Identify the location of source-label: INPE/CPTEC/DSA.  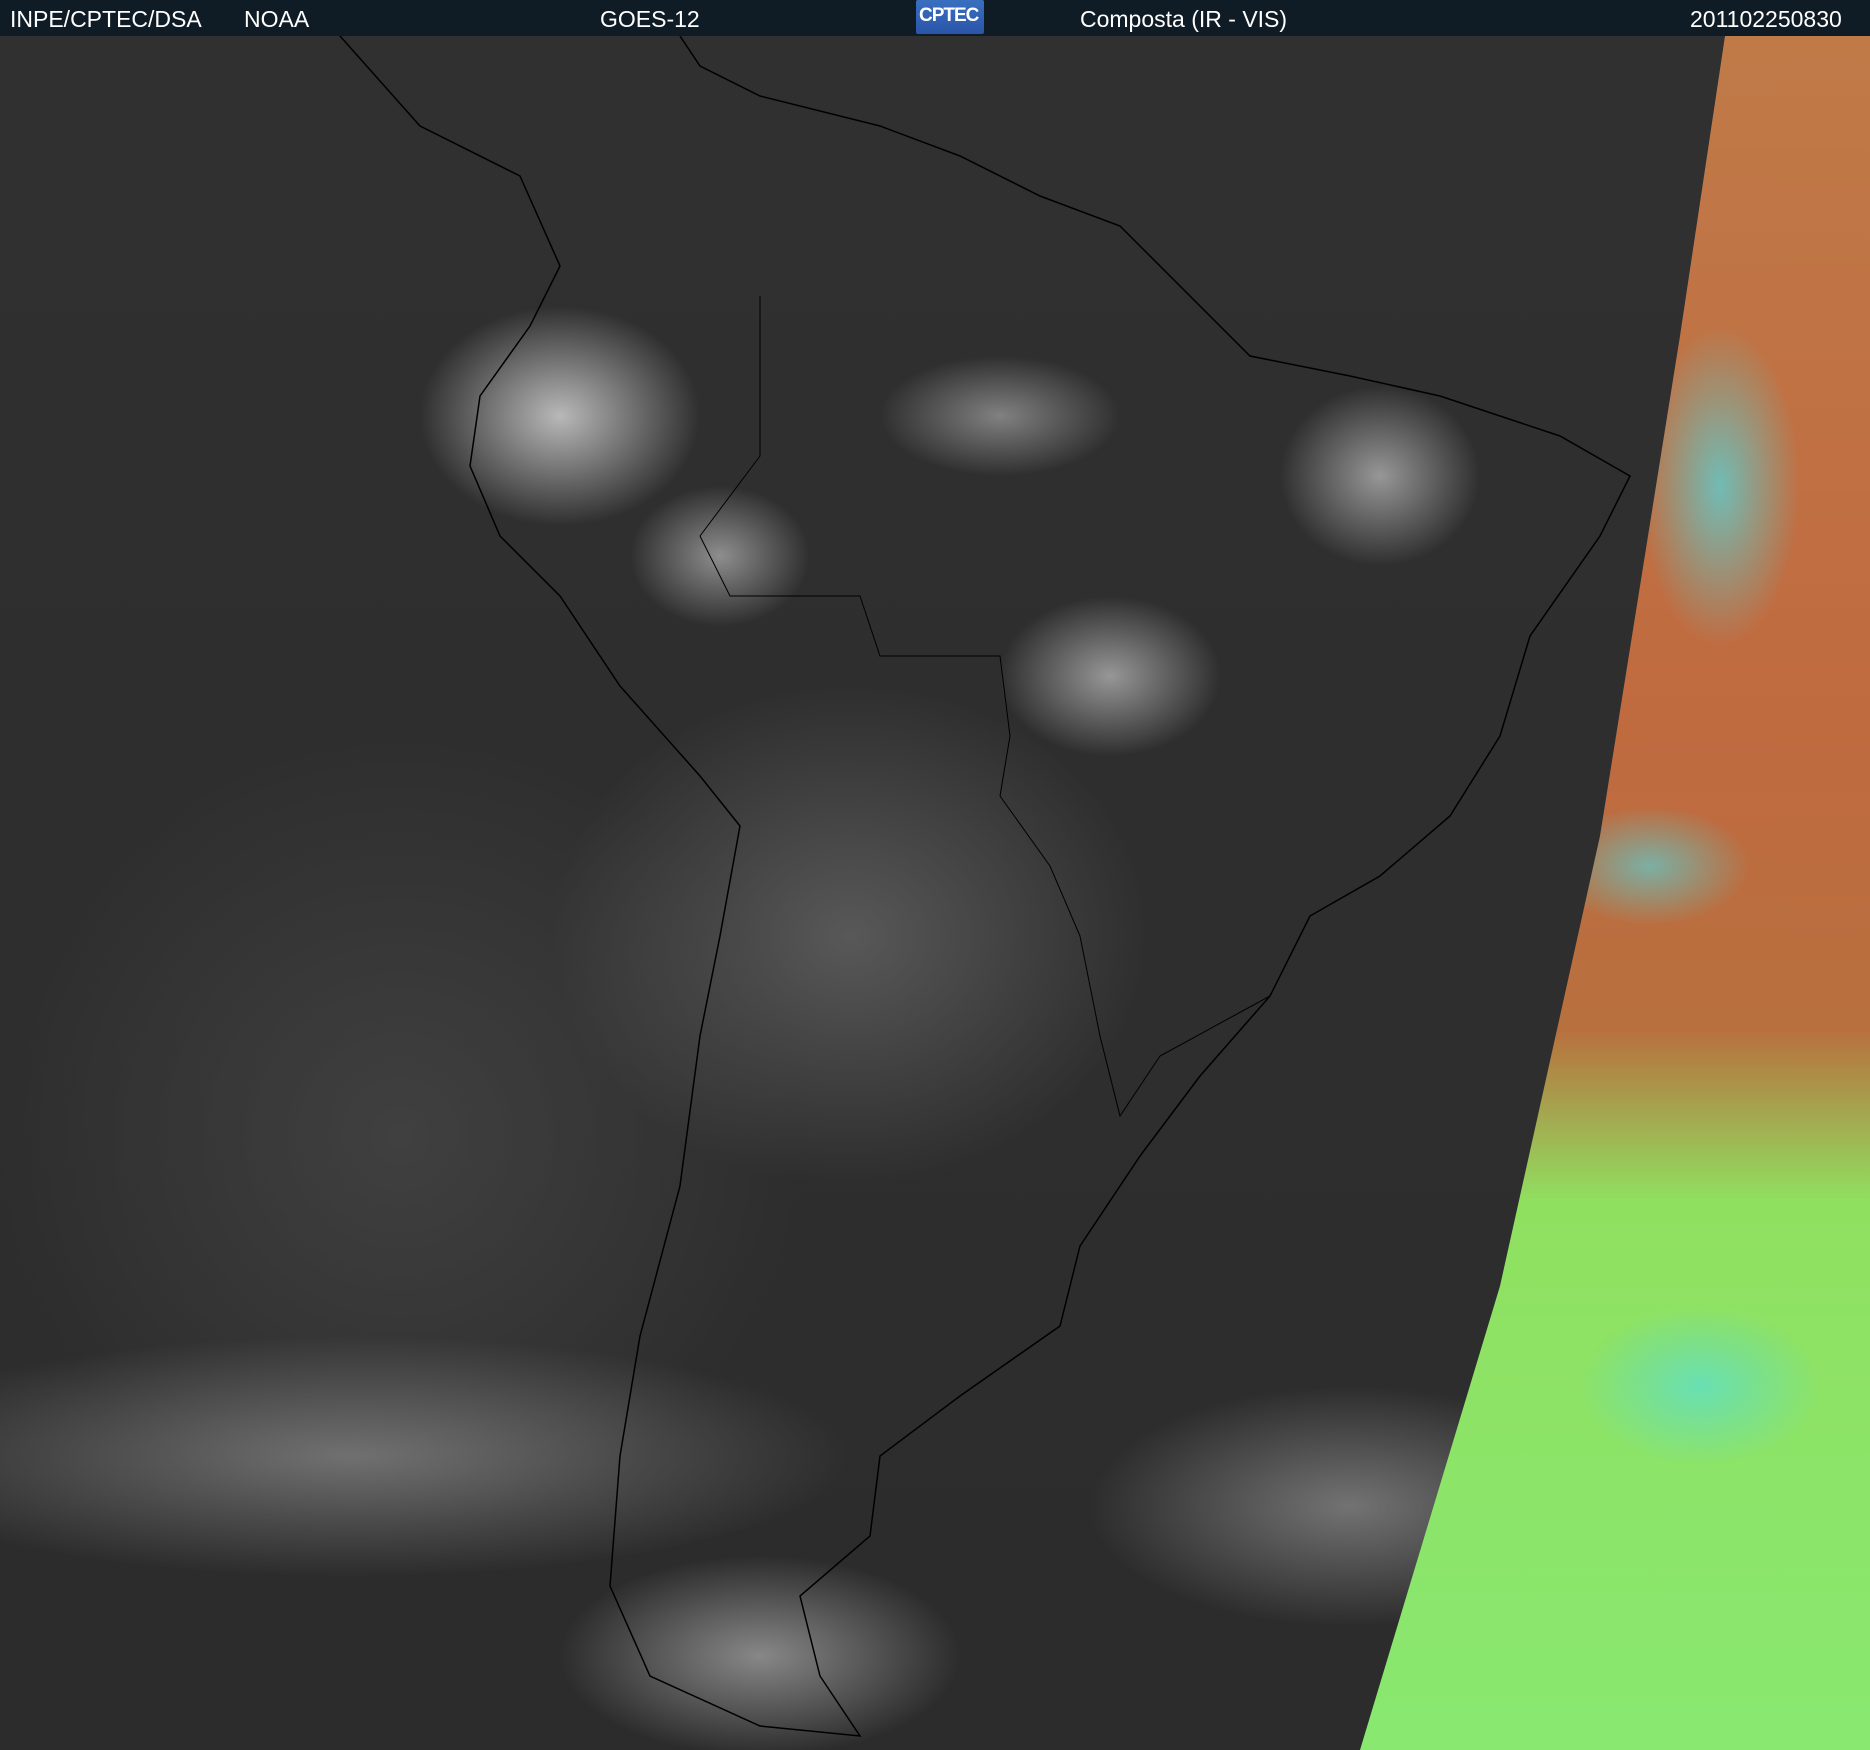
(106, 19).